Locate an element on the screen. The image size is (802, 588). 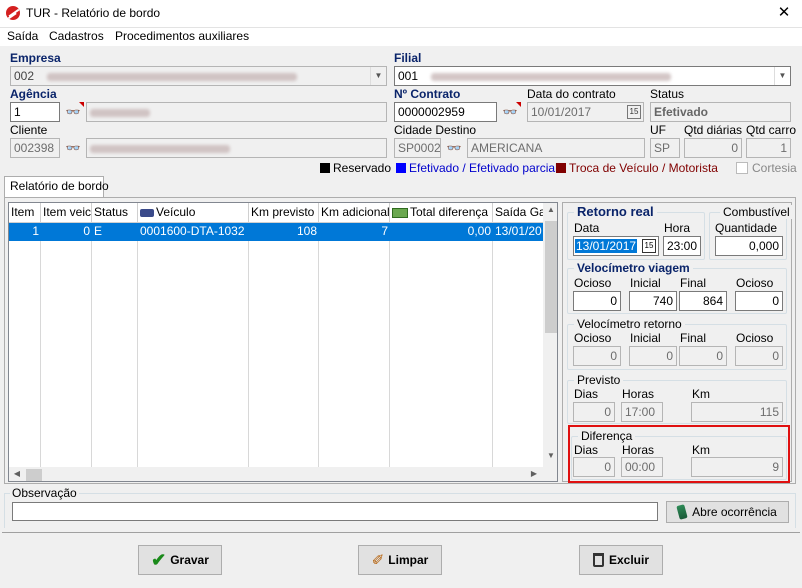
retorno-data-input: 13/01/2017 15 is located at coordinates (616, 246).